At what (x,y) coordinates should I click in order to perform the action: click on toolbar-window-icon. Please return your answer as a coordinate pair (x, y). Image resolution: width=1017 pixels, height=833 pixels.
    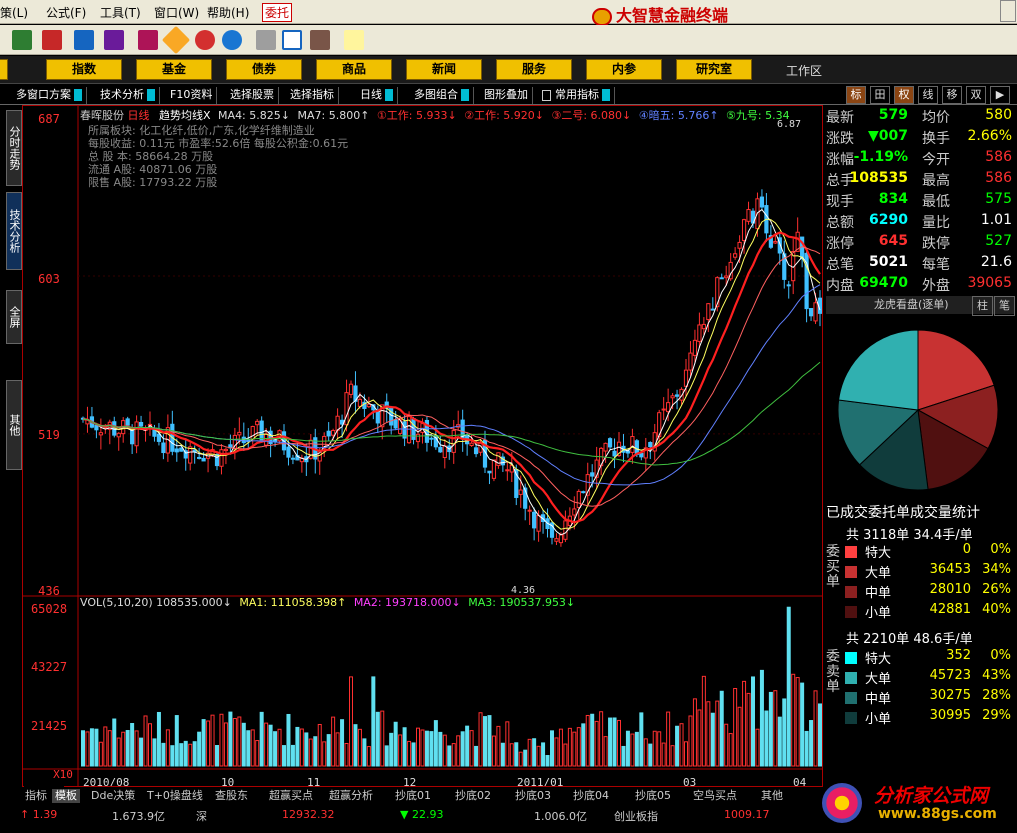
    Looking at the image, I should click on (292, 40).